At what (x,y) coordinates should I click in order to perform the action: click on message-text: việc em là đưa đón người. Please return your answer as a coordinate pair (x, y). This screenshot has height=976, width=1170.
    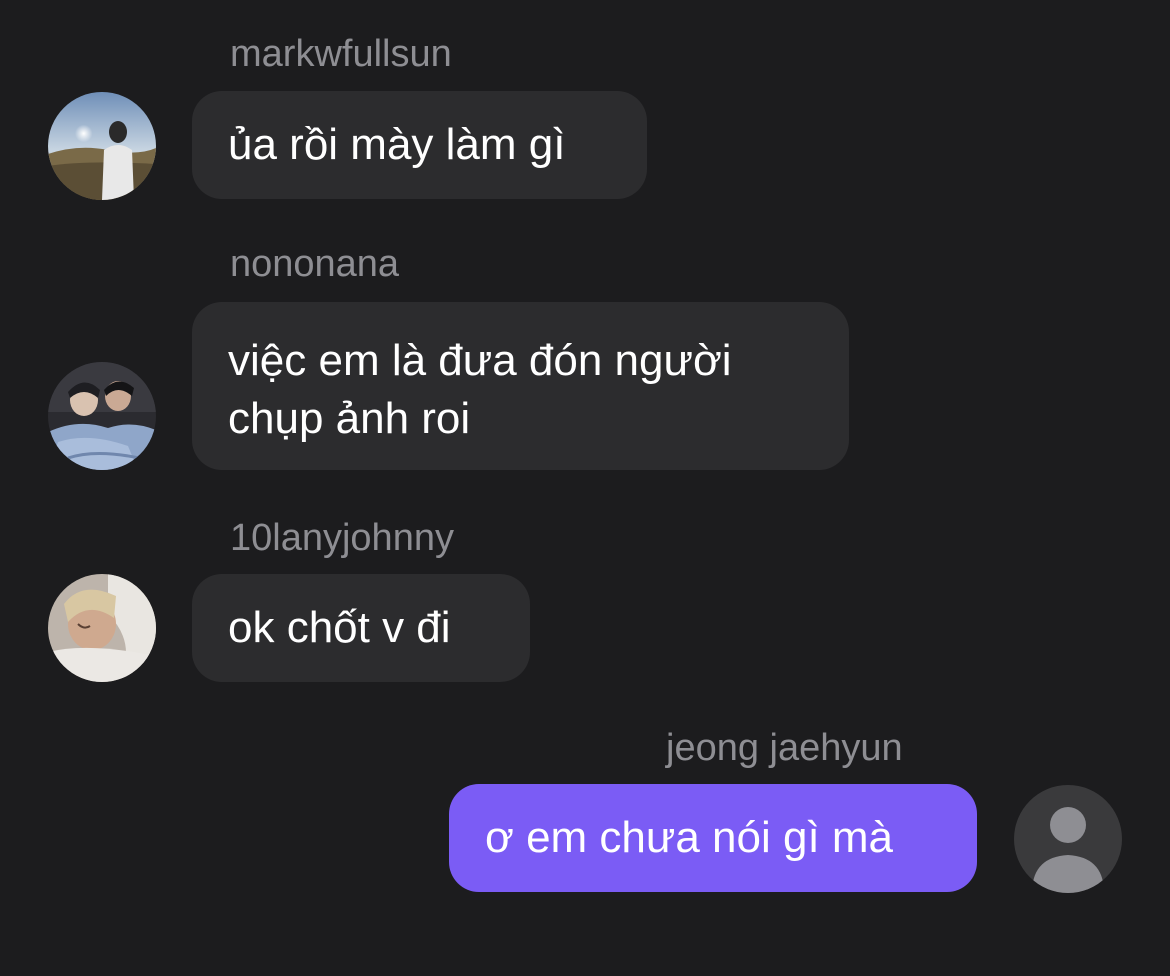
    Looking at the image, I should click on (480, 360).